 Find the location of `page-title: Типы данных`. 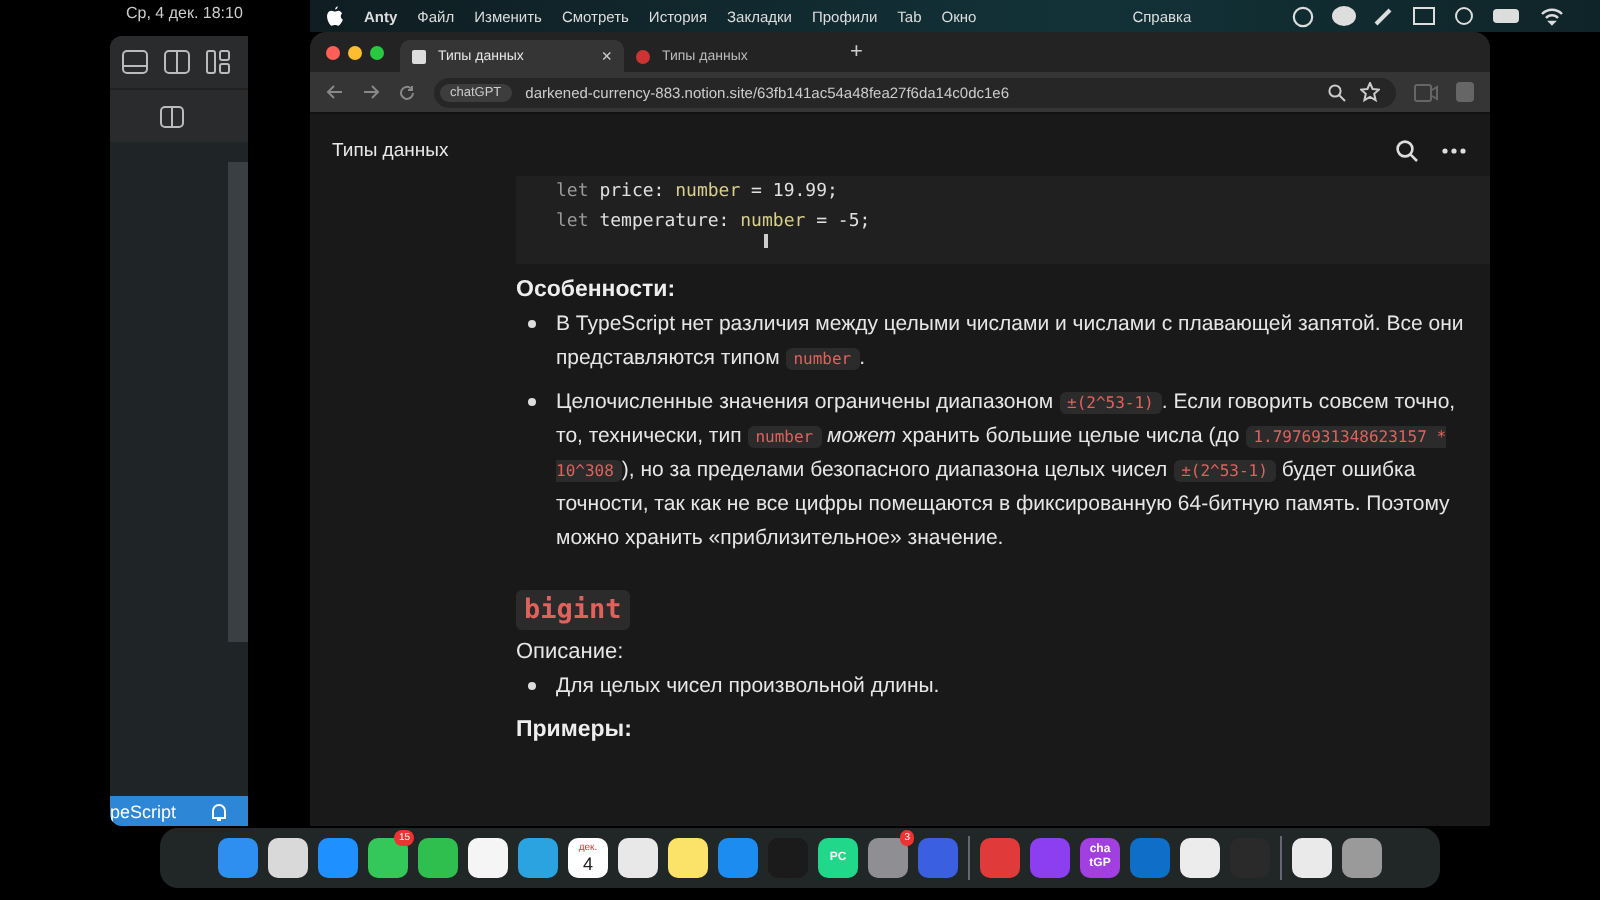

page-title: Типы данных is located at coordinates (390, 151).